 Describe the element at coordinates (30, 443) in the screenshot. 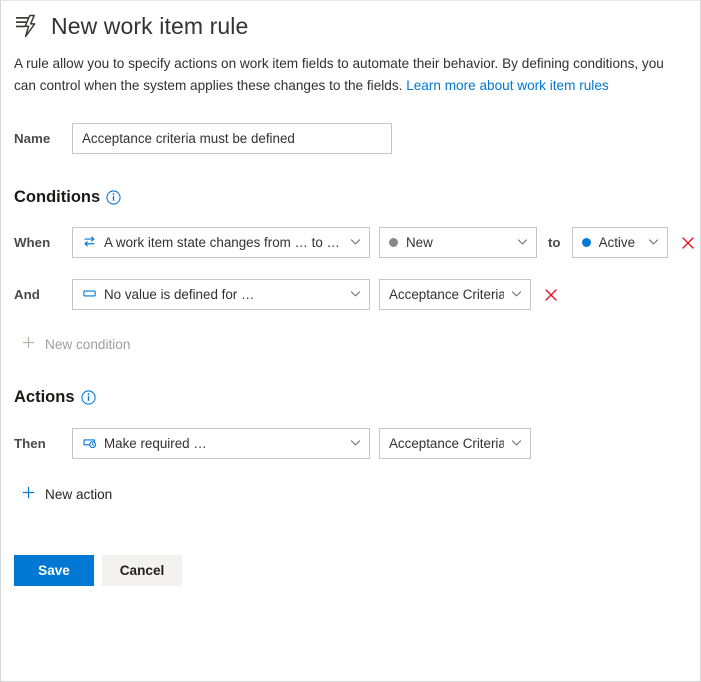

I see `then-label: Then` at that location.